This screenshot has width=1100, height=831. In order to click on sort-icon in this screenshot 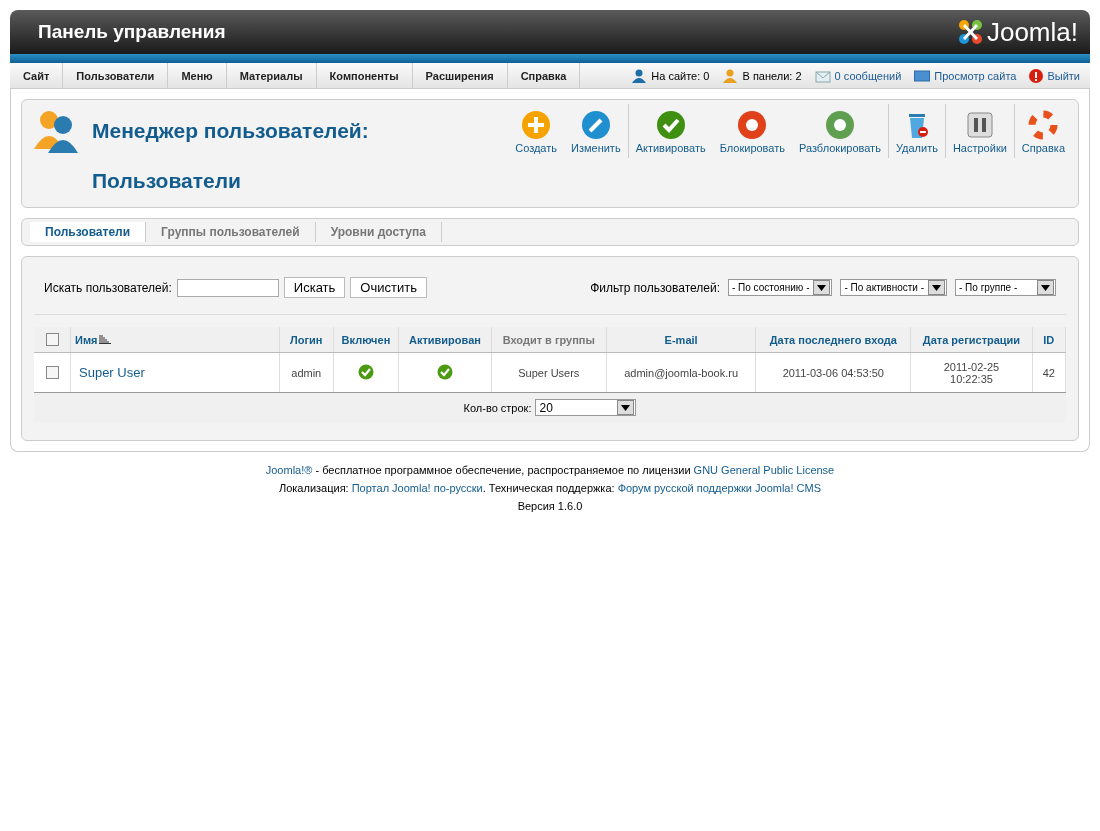, I will do `click(105, 339)`.